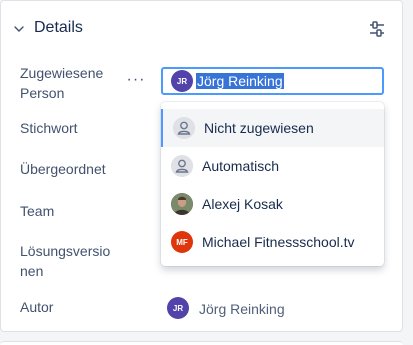 The image size is (413, 345). Describe the element at coordinates (19, 29) in the screenshot. I see `chevron-down-icon` at that location.